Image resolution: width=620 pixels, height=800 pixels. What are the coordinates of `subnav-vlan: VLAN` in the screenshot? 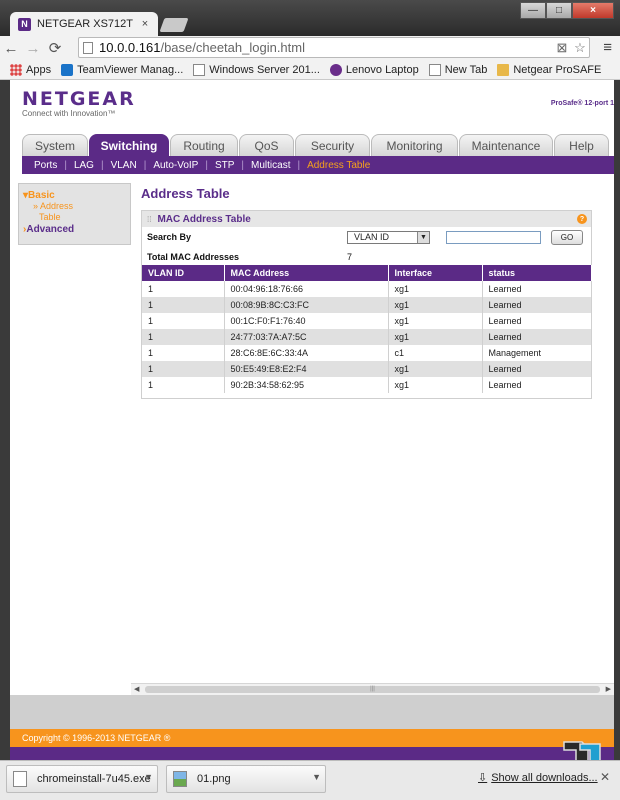 It's located at (124, 165).